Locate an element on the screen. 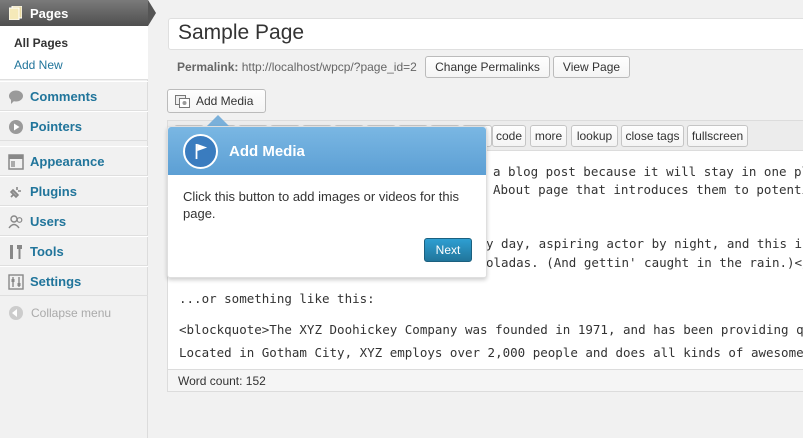  toolbar-close-tags-button: close tags is located at coordinates (652, 136).